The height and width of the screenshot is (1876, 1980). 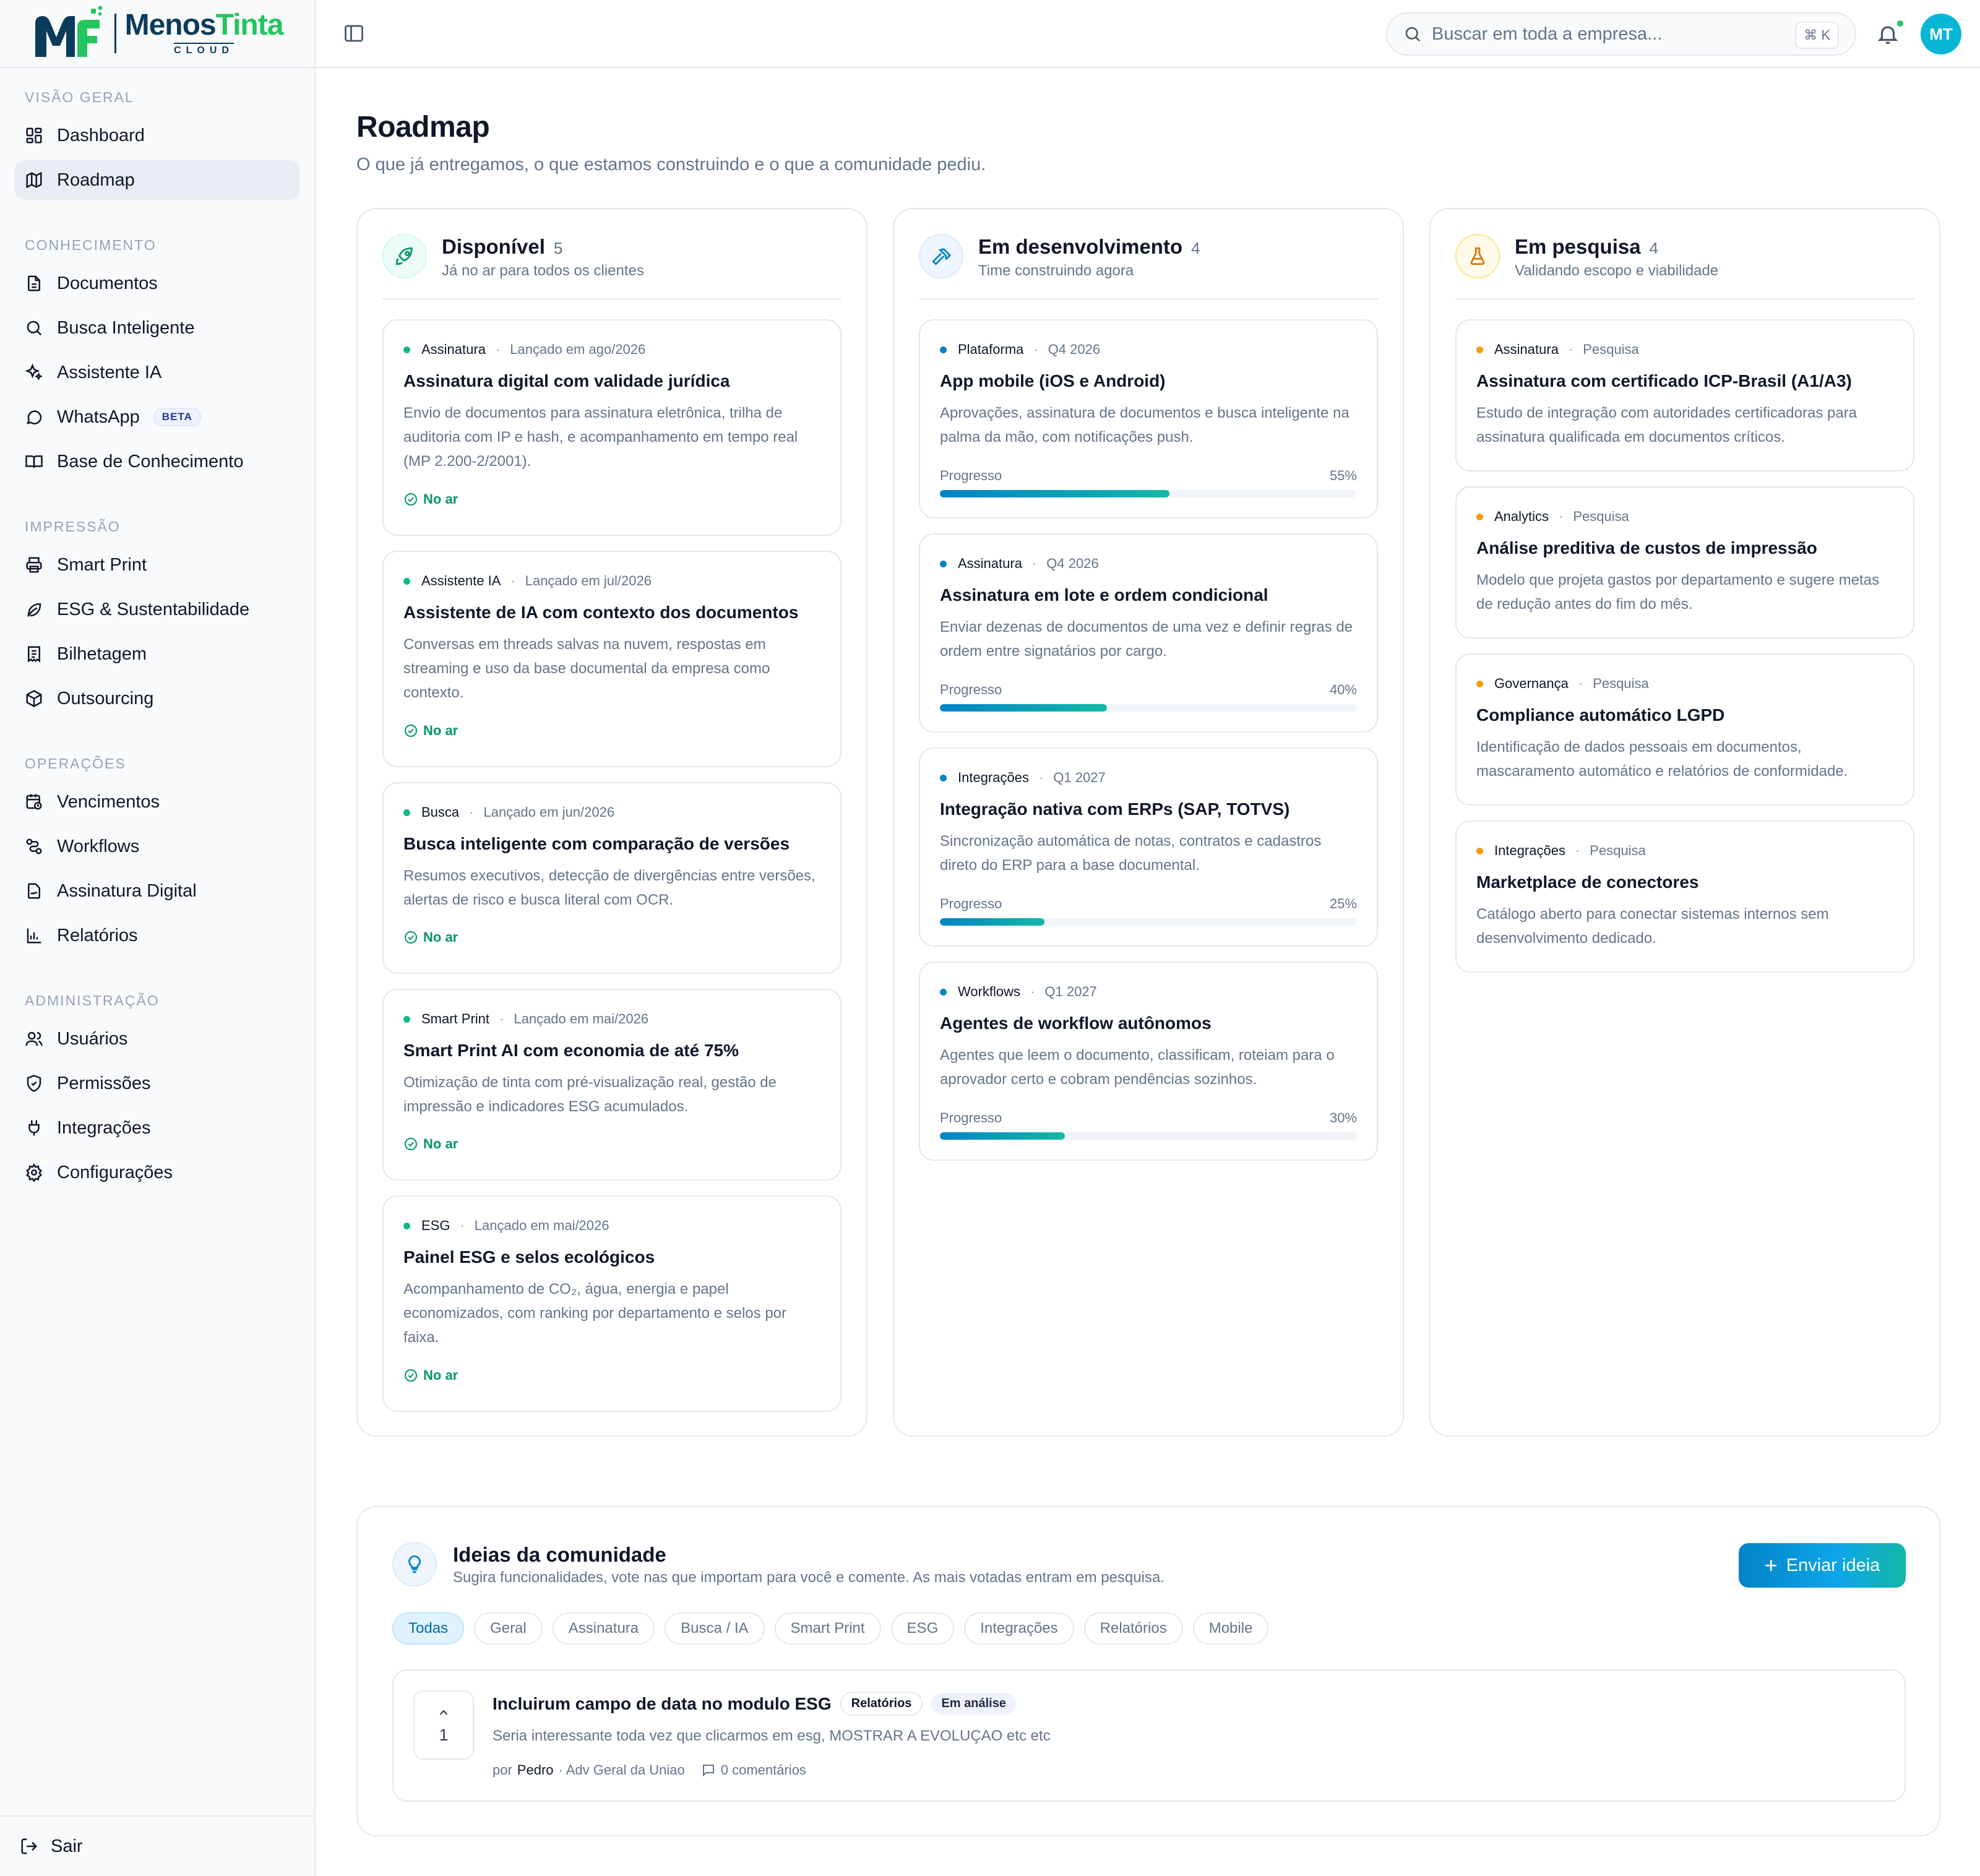 I want to click on card-title: App mobile (iOS e Android), so click(x=1053, y=381).